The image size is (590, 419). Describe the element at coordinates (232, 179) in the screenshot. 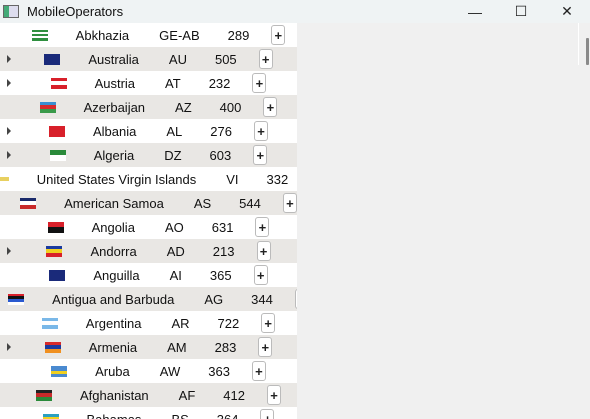

I see `country-code: VI` at that location.